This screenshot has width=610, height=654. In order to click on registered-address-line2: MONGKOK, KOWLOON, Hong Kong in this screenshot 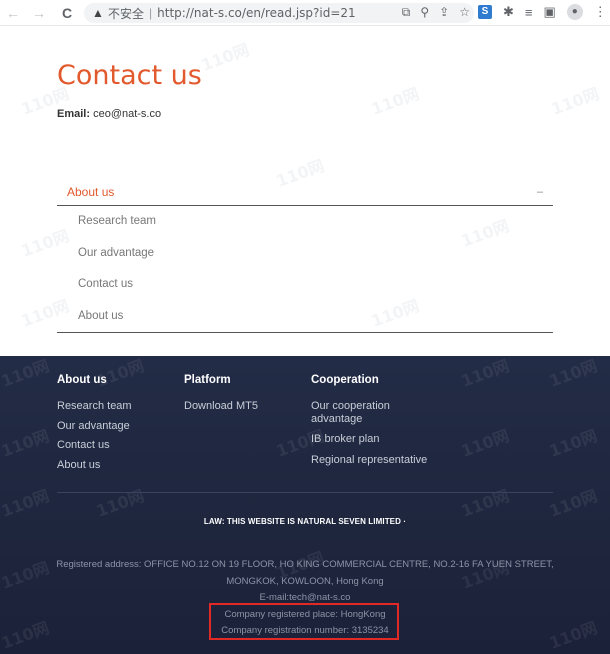, I will do `click(305, 581)`.